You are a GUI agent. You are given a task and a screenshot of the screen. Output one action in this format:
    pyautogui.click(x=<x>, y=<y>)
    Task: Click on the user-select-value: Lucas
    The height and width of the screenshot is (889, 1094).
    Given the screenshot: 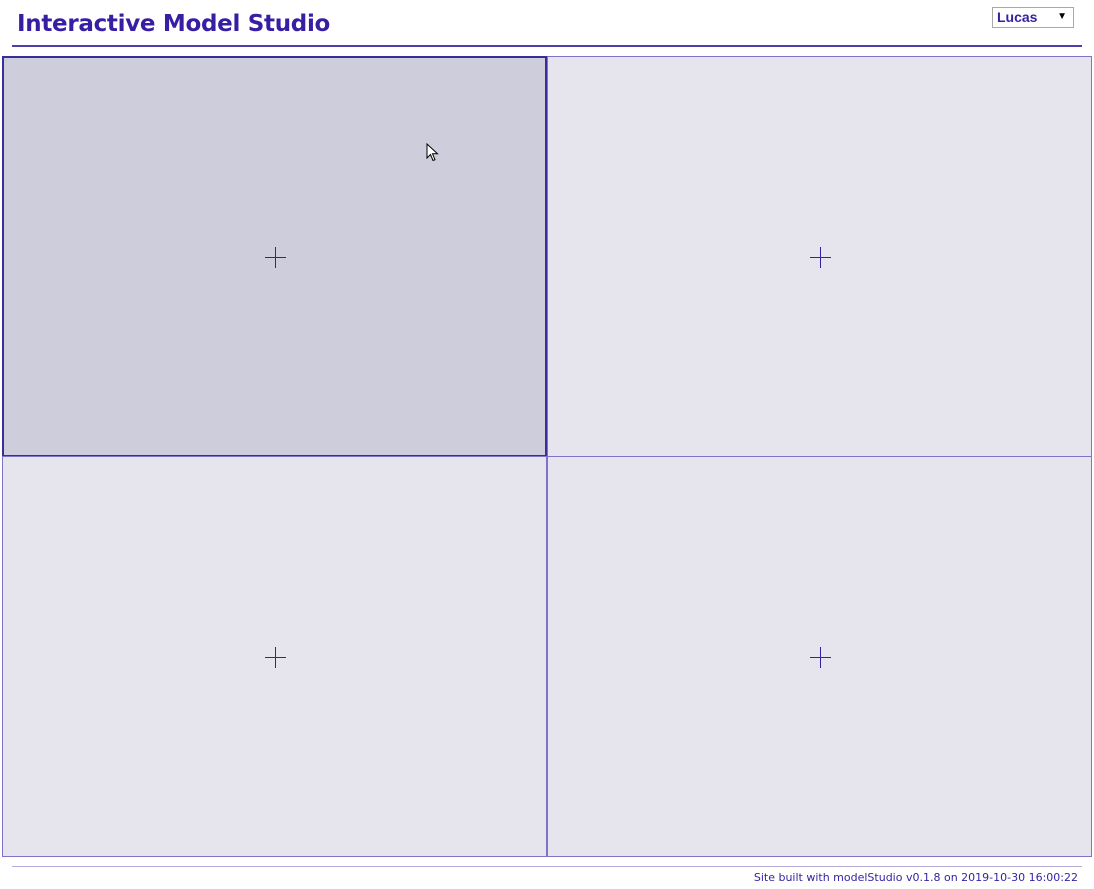 What is the action you would take?
    pyautogui.click(x=1017, y=17)
    